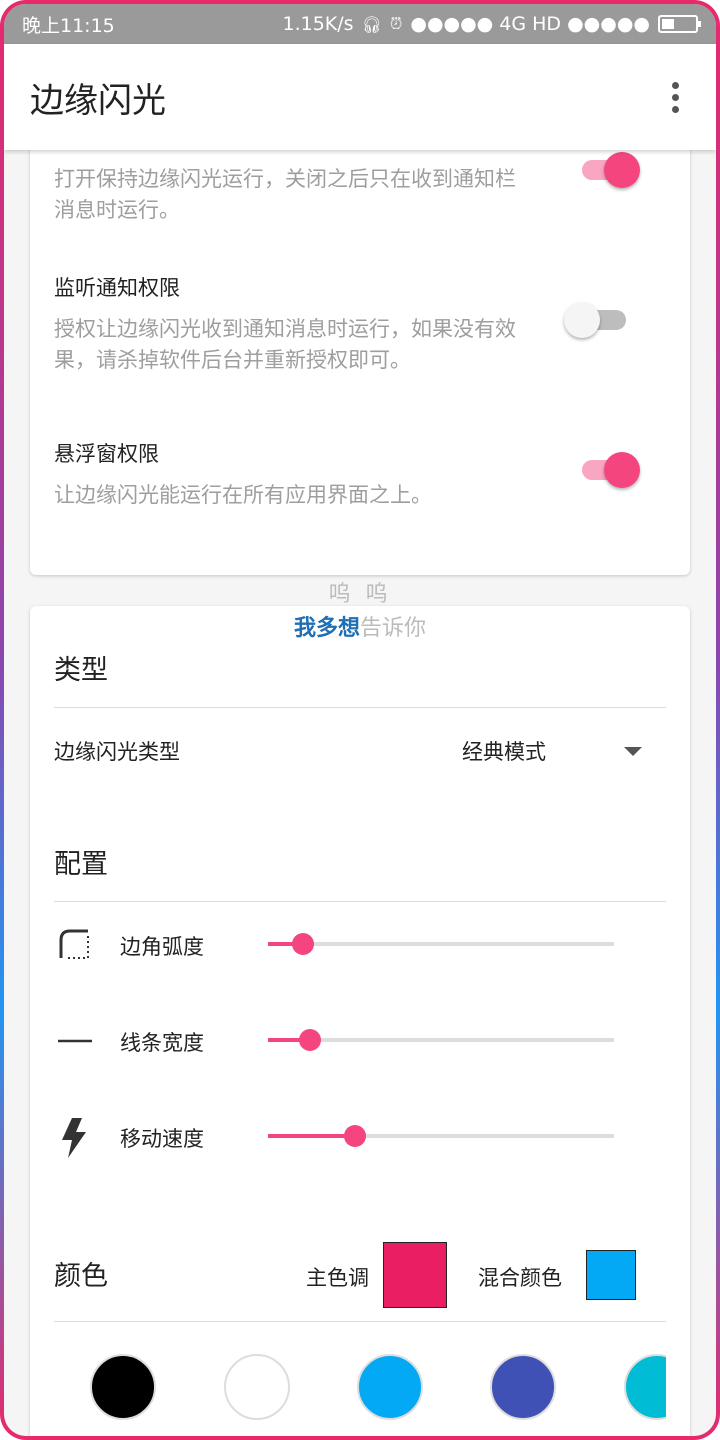  I want to click on type-heading: 类型, so click(360, 678).